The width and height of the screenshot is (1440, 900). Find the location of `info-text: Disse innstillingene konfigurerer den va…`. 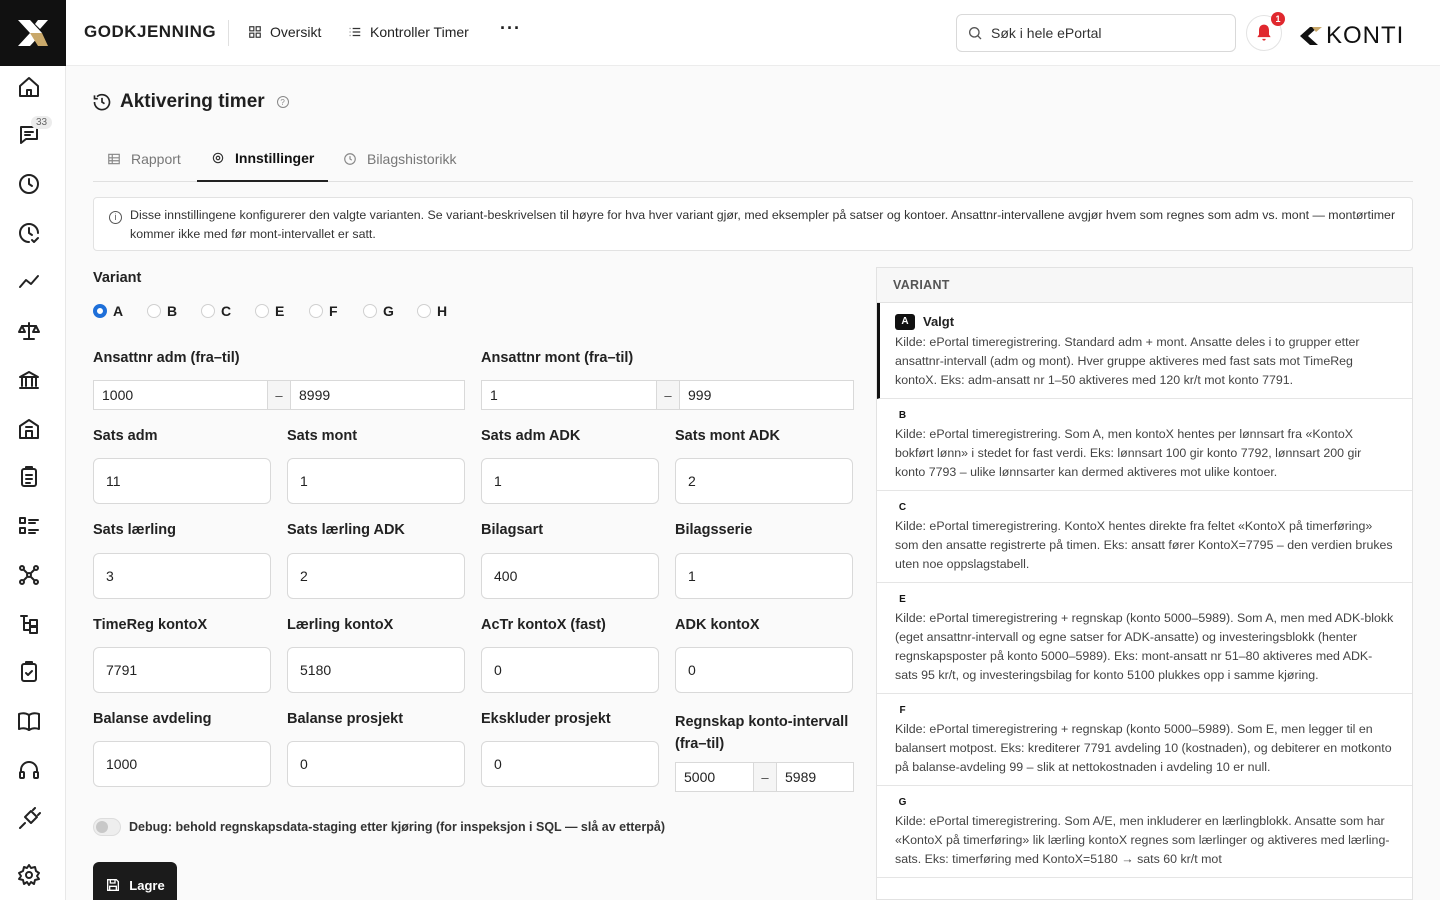

info-text: Disse innstillingene konfigurerer den va… is located at coordinates (763, 224).